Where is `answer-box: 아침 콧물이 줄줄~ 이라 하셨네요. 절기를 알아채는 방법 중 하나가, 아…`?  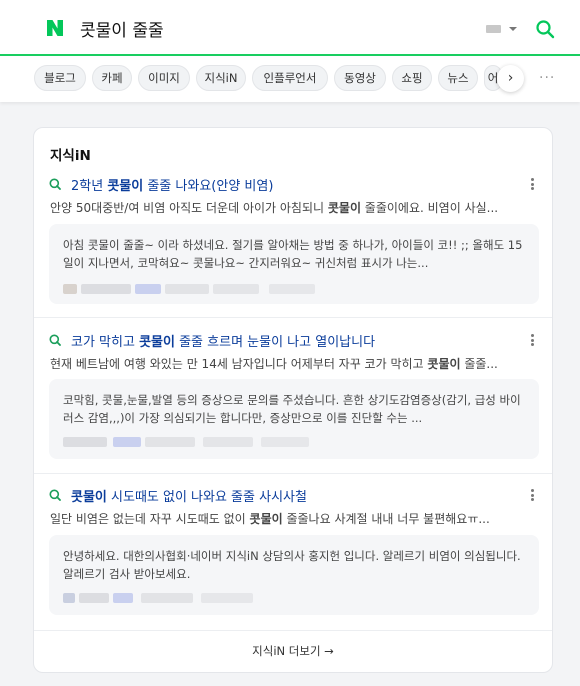 answer-box: 아침 콧물이 줄줄~ 이라 하셨네요. 절기를 알아채는 방법 중 하나가, 아… is located at coordinates (294, 264).